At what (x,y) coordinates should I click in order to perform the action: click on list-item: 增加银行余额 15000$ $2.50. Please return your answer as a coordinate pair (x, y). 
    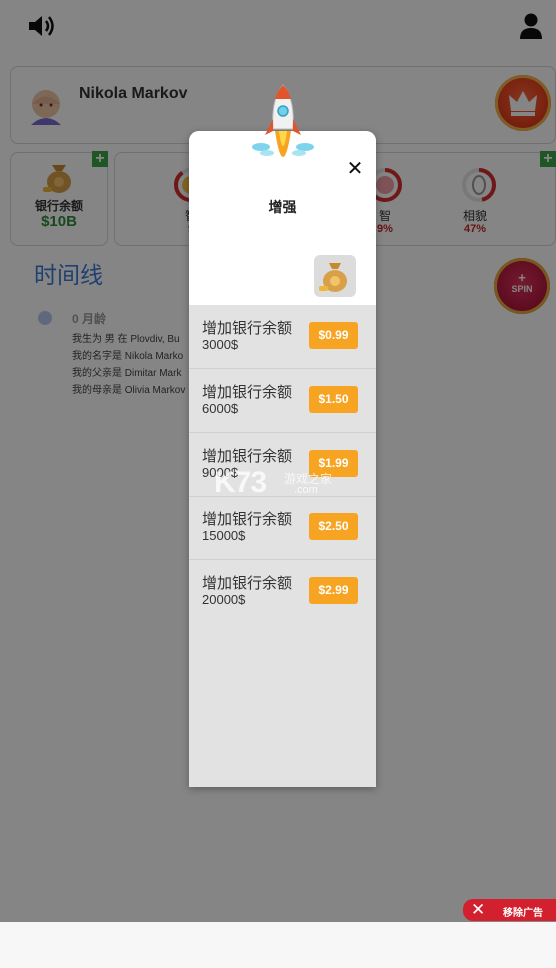
    Looking at the image, I should click on (282, 528).